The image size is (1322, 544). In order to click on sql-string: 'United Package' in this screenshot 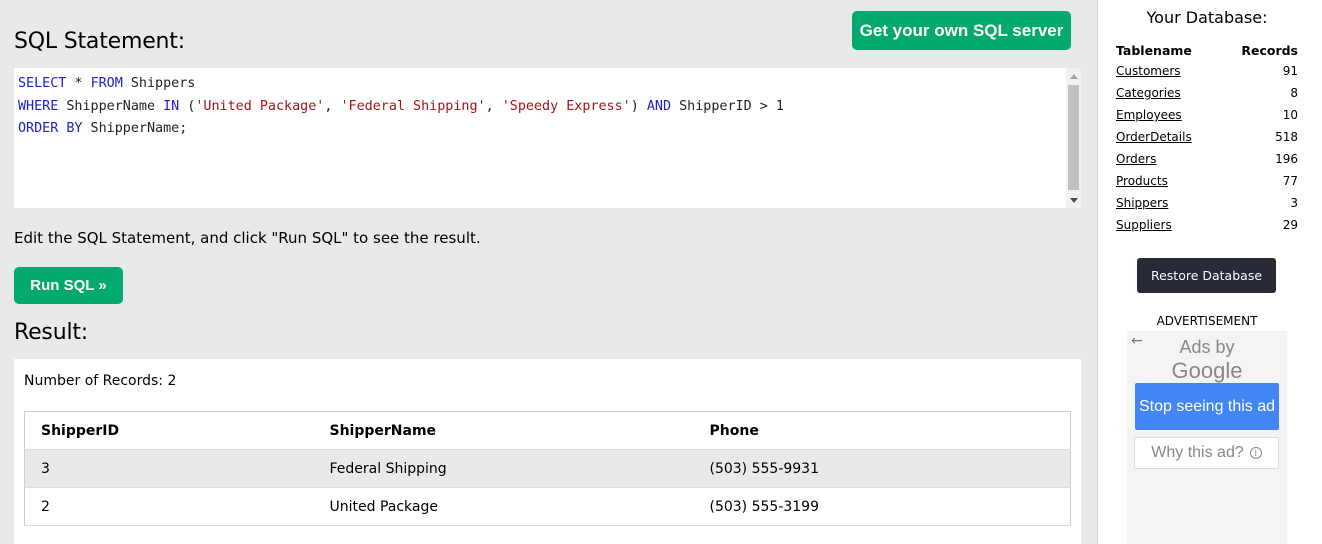, I will do `click(260, 106)`.